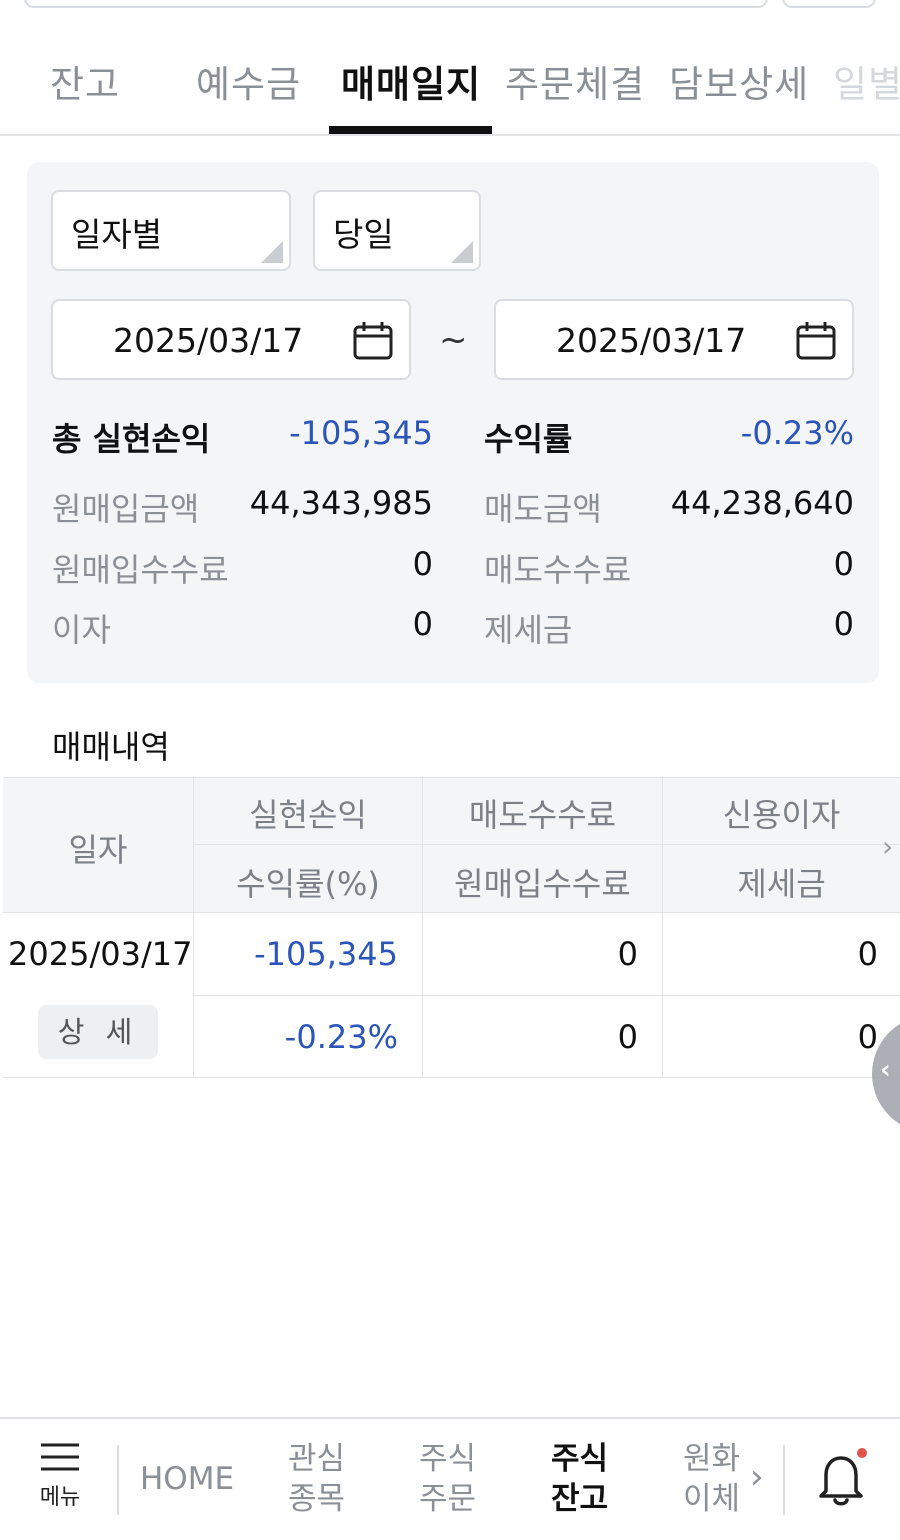  I want to click on tab-deposit: 예수금, so click(248, 81).